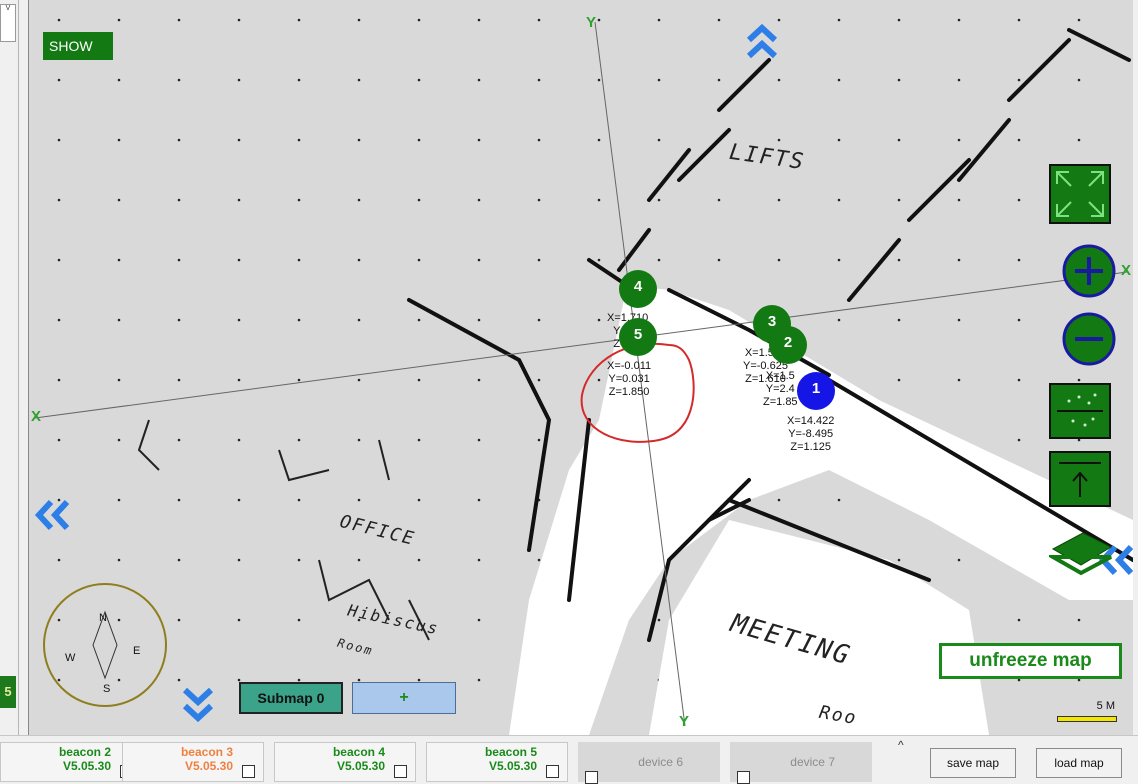 This screenshot has height=784, width=1138. I want to click on scale-bar: 5 M, so click(1090, 712).